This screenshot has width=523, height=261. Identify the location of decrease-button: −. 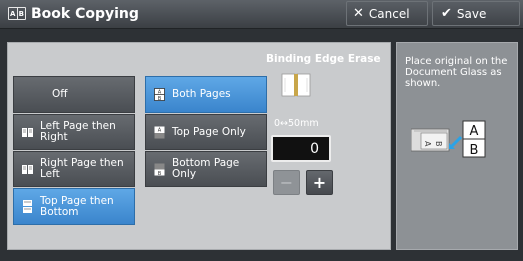
(286, 182).